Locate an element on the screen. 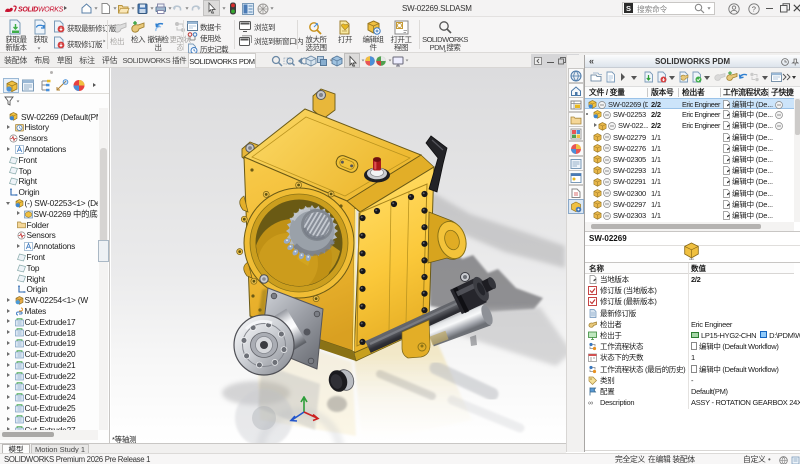 This screenshot has height=464, width=800. svg-text: WORKS is located at coordinates (51, 10).